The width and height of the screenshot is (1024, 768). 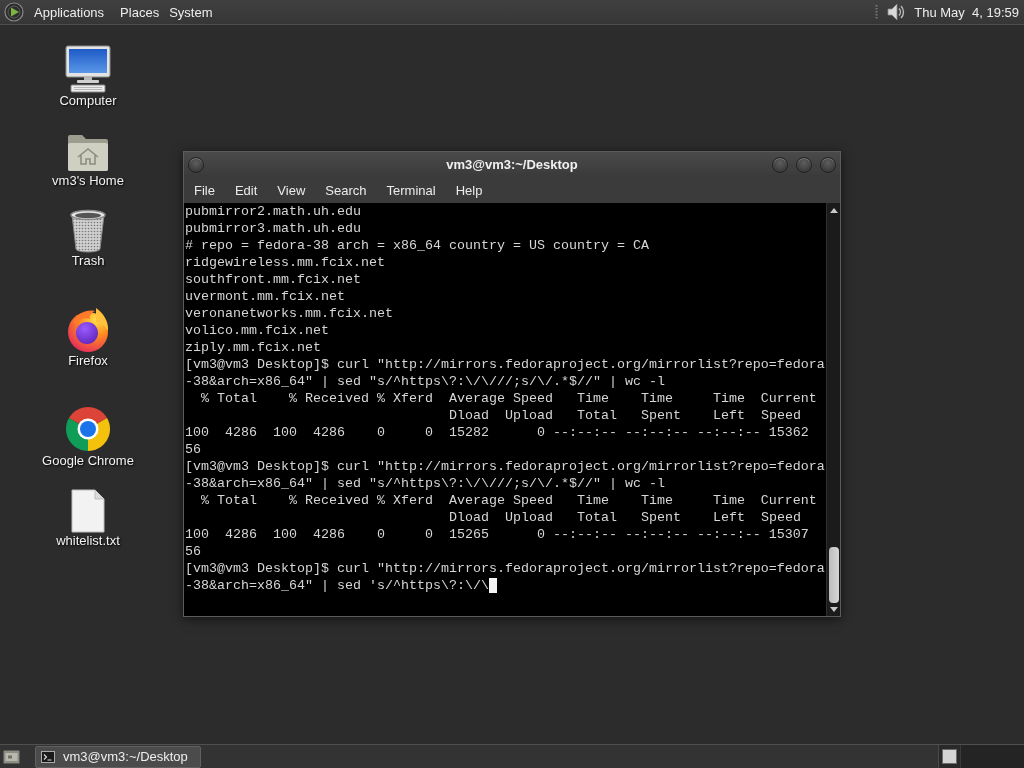 I want to click on window-title: vm3@vm3:~/Desktop, so click(x=512, y=164).